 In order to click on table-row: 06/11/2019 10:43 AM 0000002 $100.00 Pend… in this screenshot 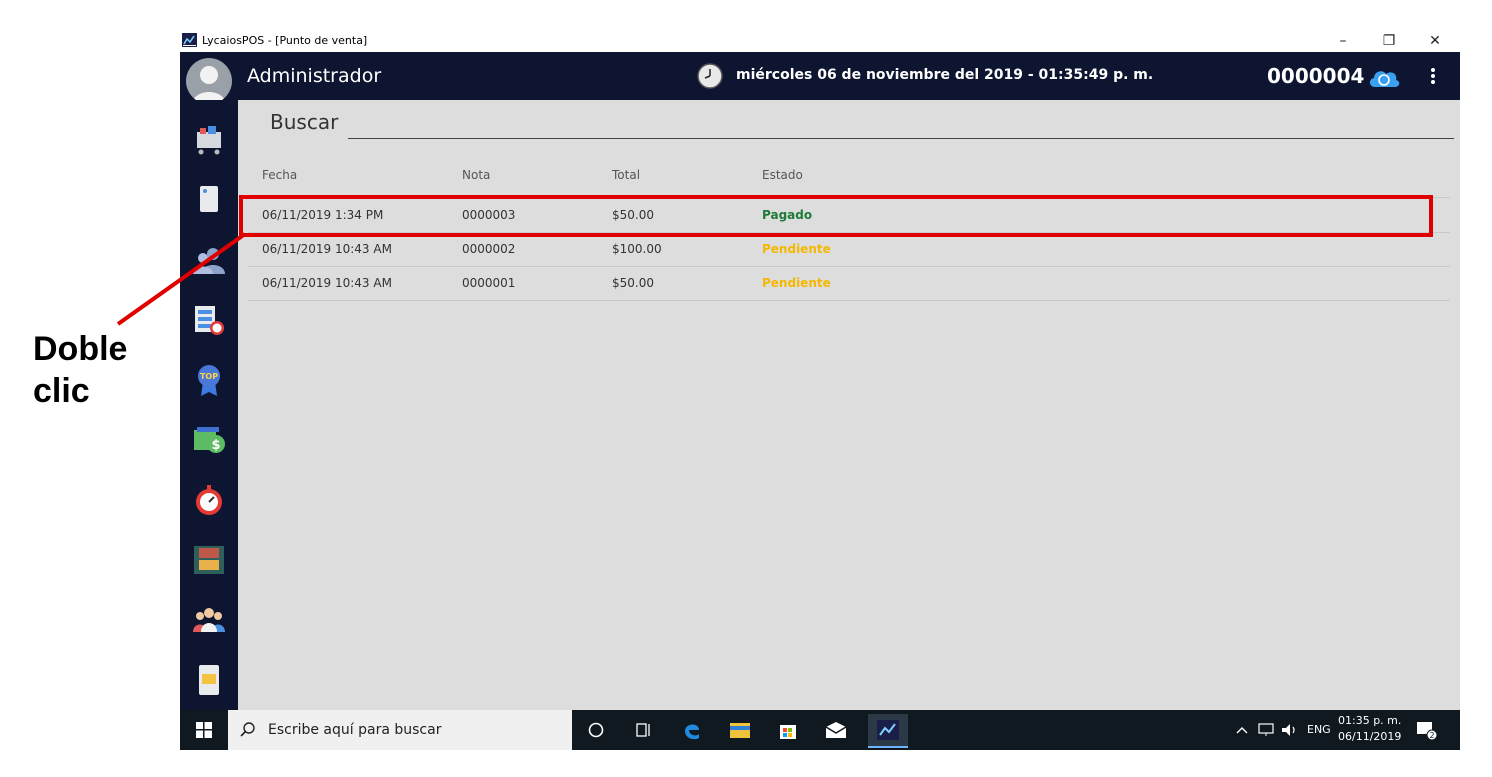, I will do `click(849, 249)`.